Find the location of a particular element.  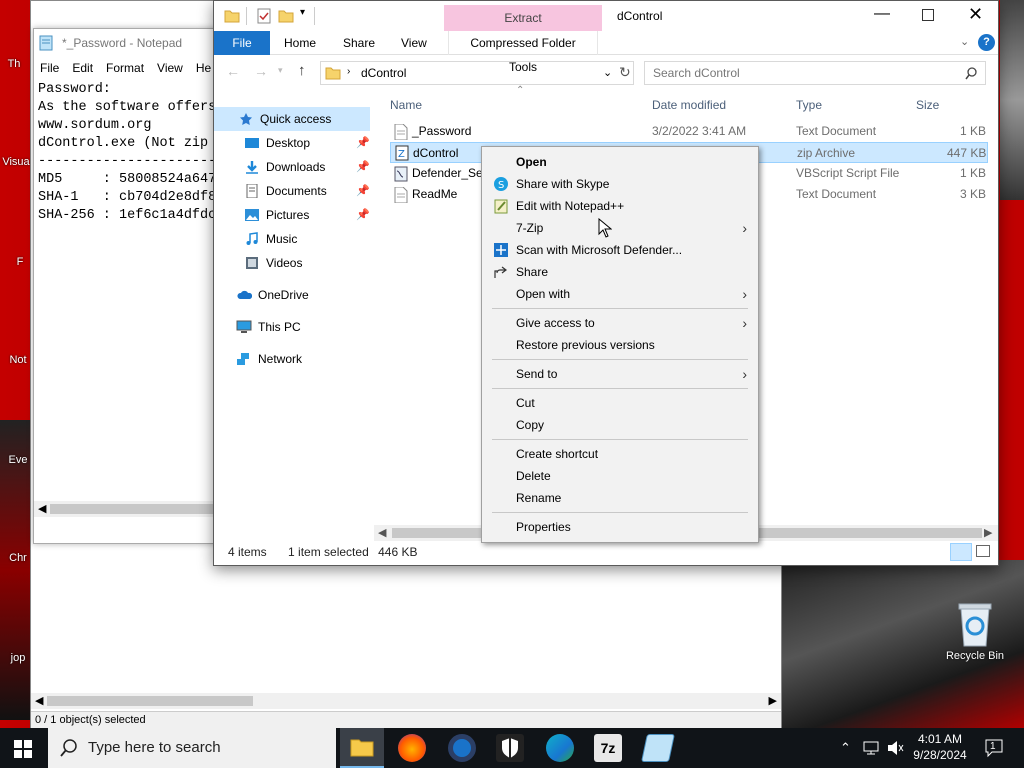

address-bar: › dControl ⌄ ↻ is located at coordinates (477, 73).